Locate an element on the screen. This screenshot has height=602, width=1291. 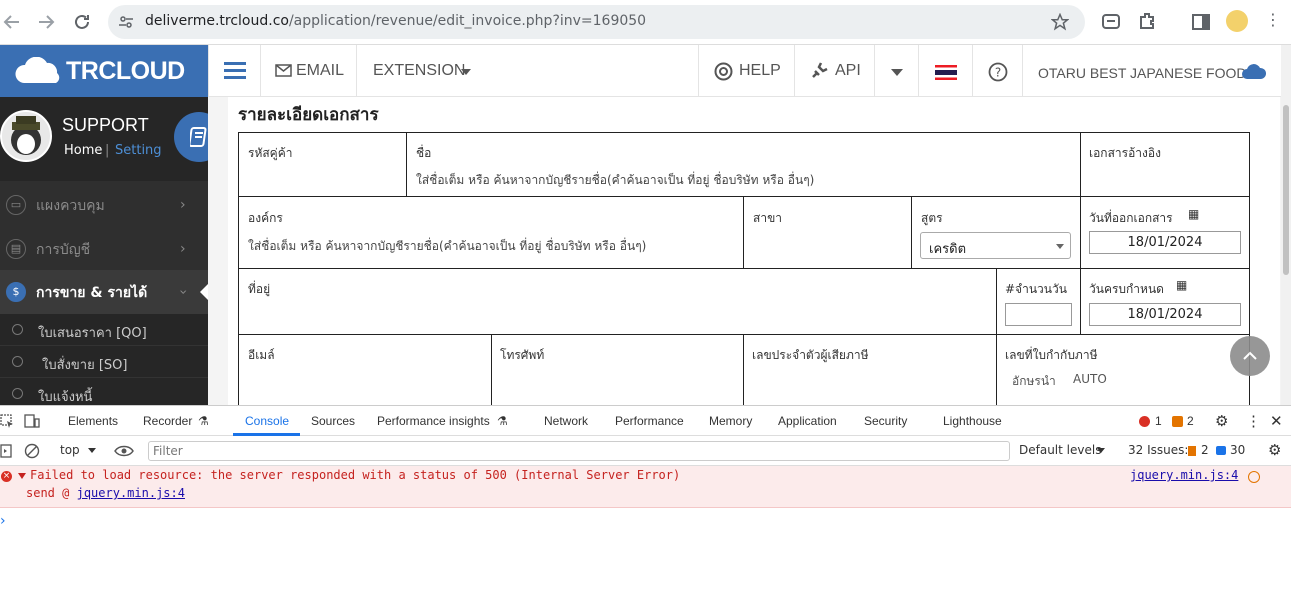
side-panel-icon is located at coordinates (1201, 22).